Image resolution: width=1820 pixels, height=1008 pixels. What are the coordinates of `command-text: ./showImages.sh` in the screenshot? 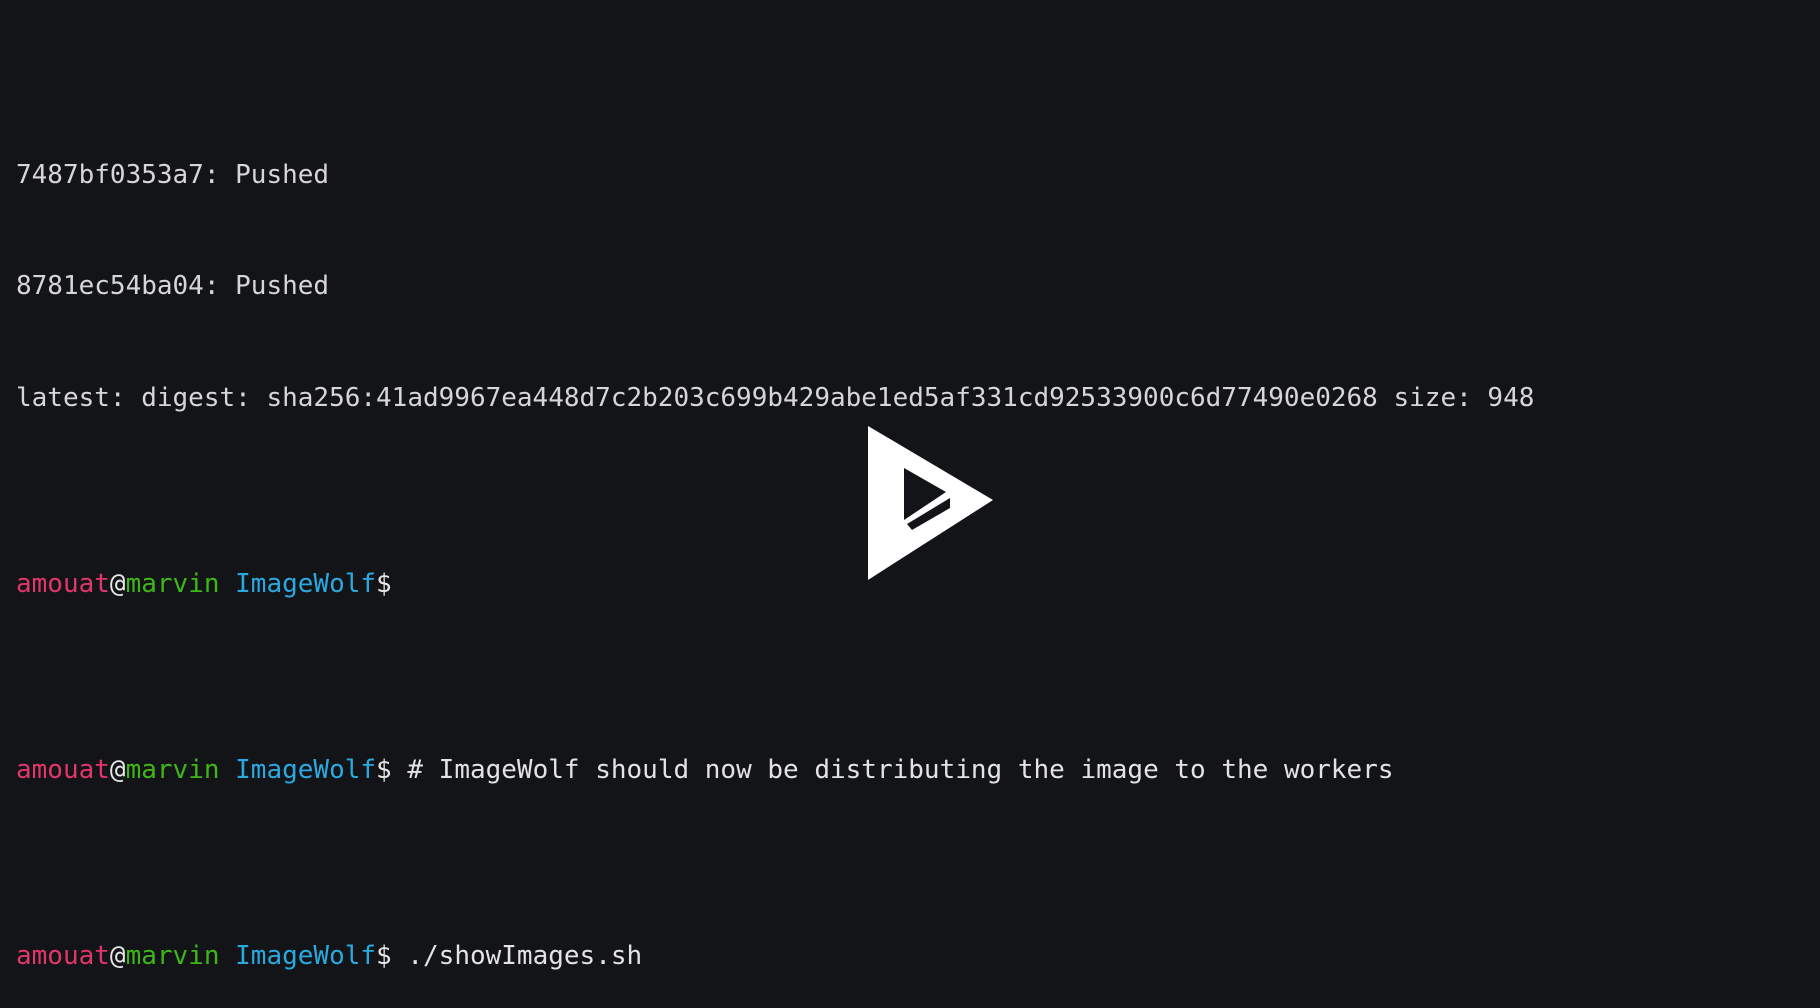 It's located at (525, 956).